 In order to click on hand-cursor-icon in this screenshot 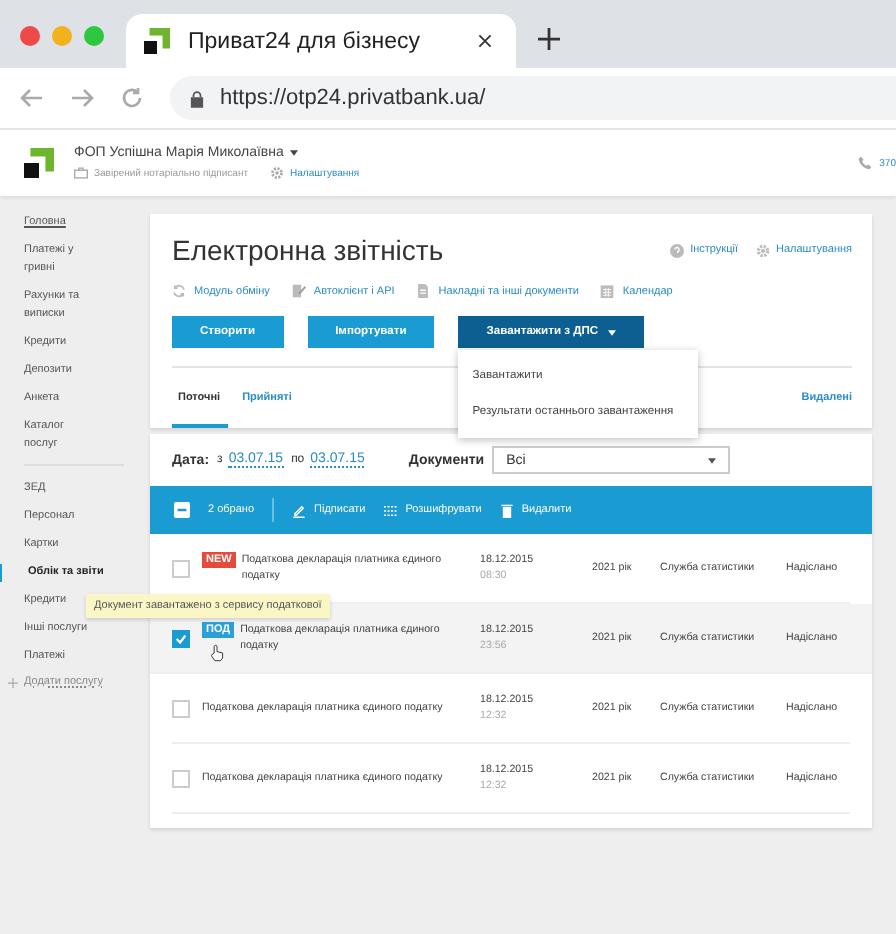, I will do `click(217, 653)`.